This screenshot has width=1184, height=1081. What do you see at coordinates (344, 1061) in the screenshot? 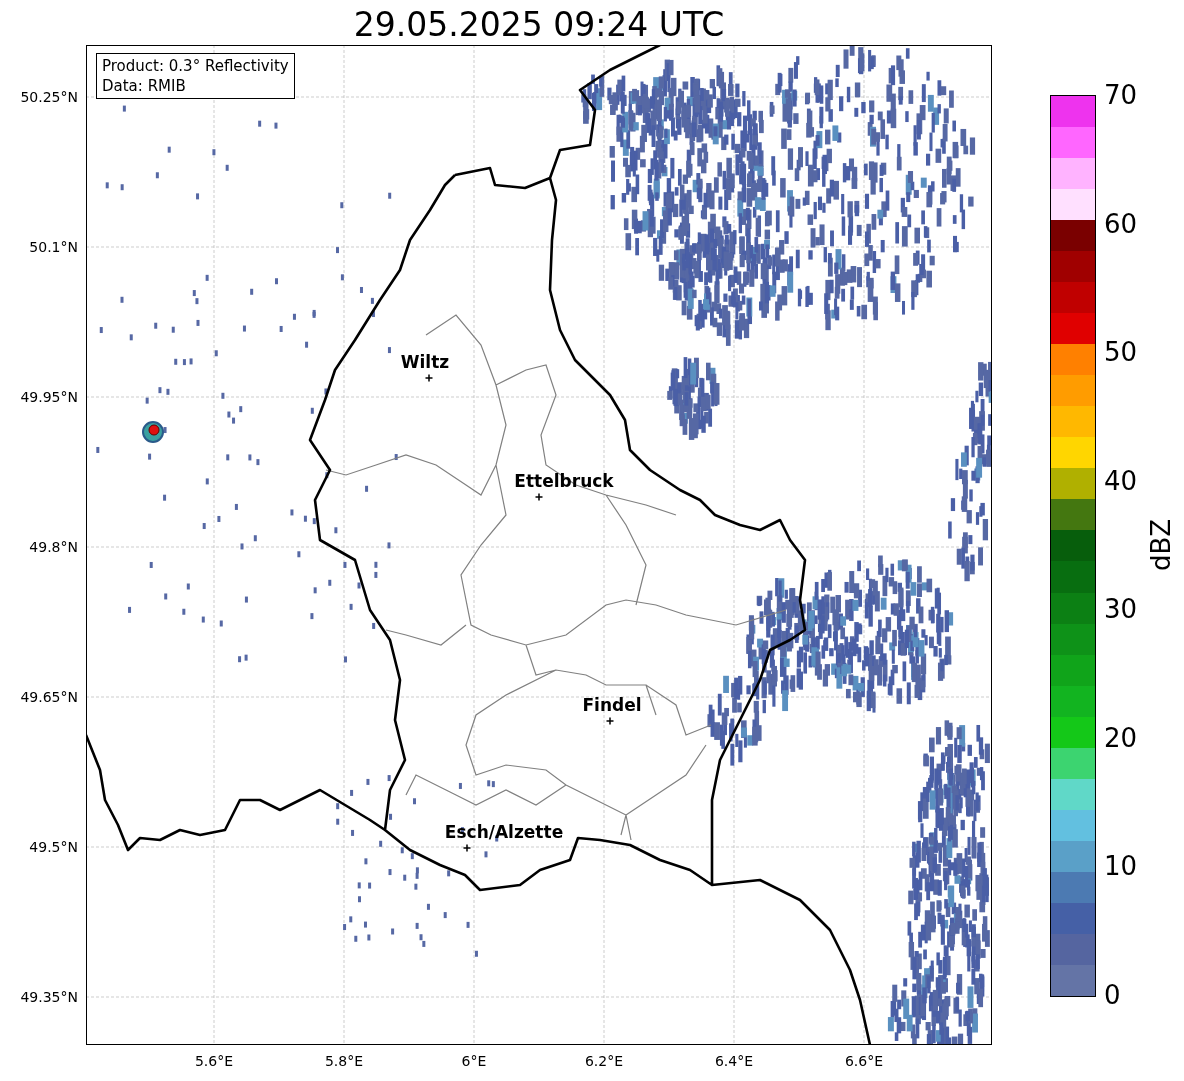
I see `axis-tick-label: 5.8°E` at bounding box center [344, 1061].